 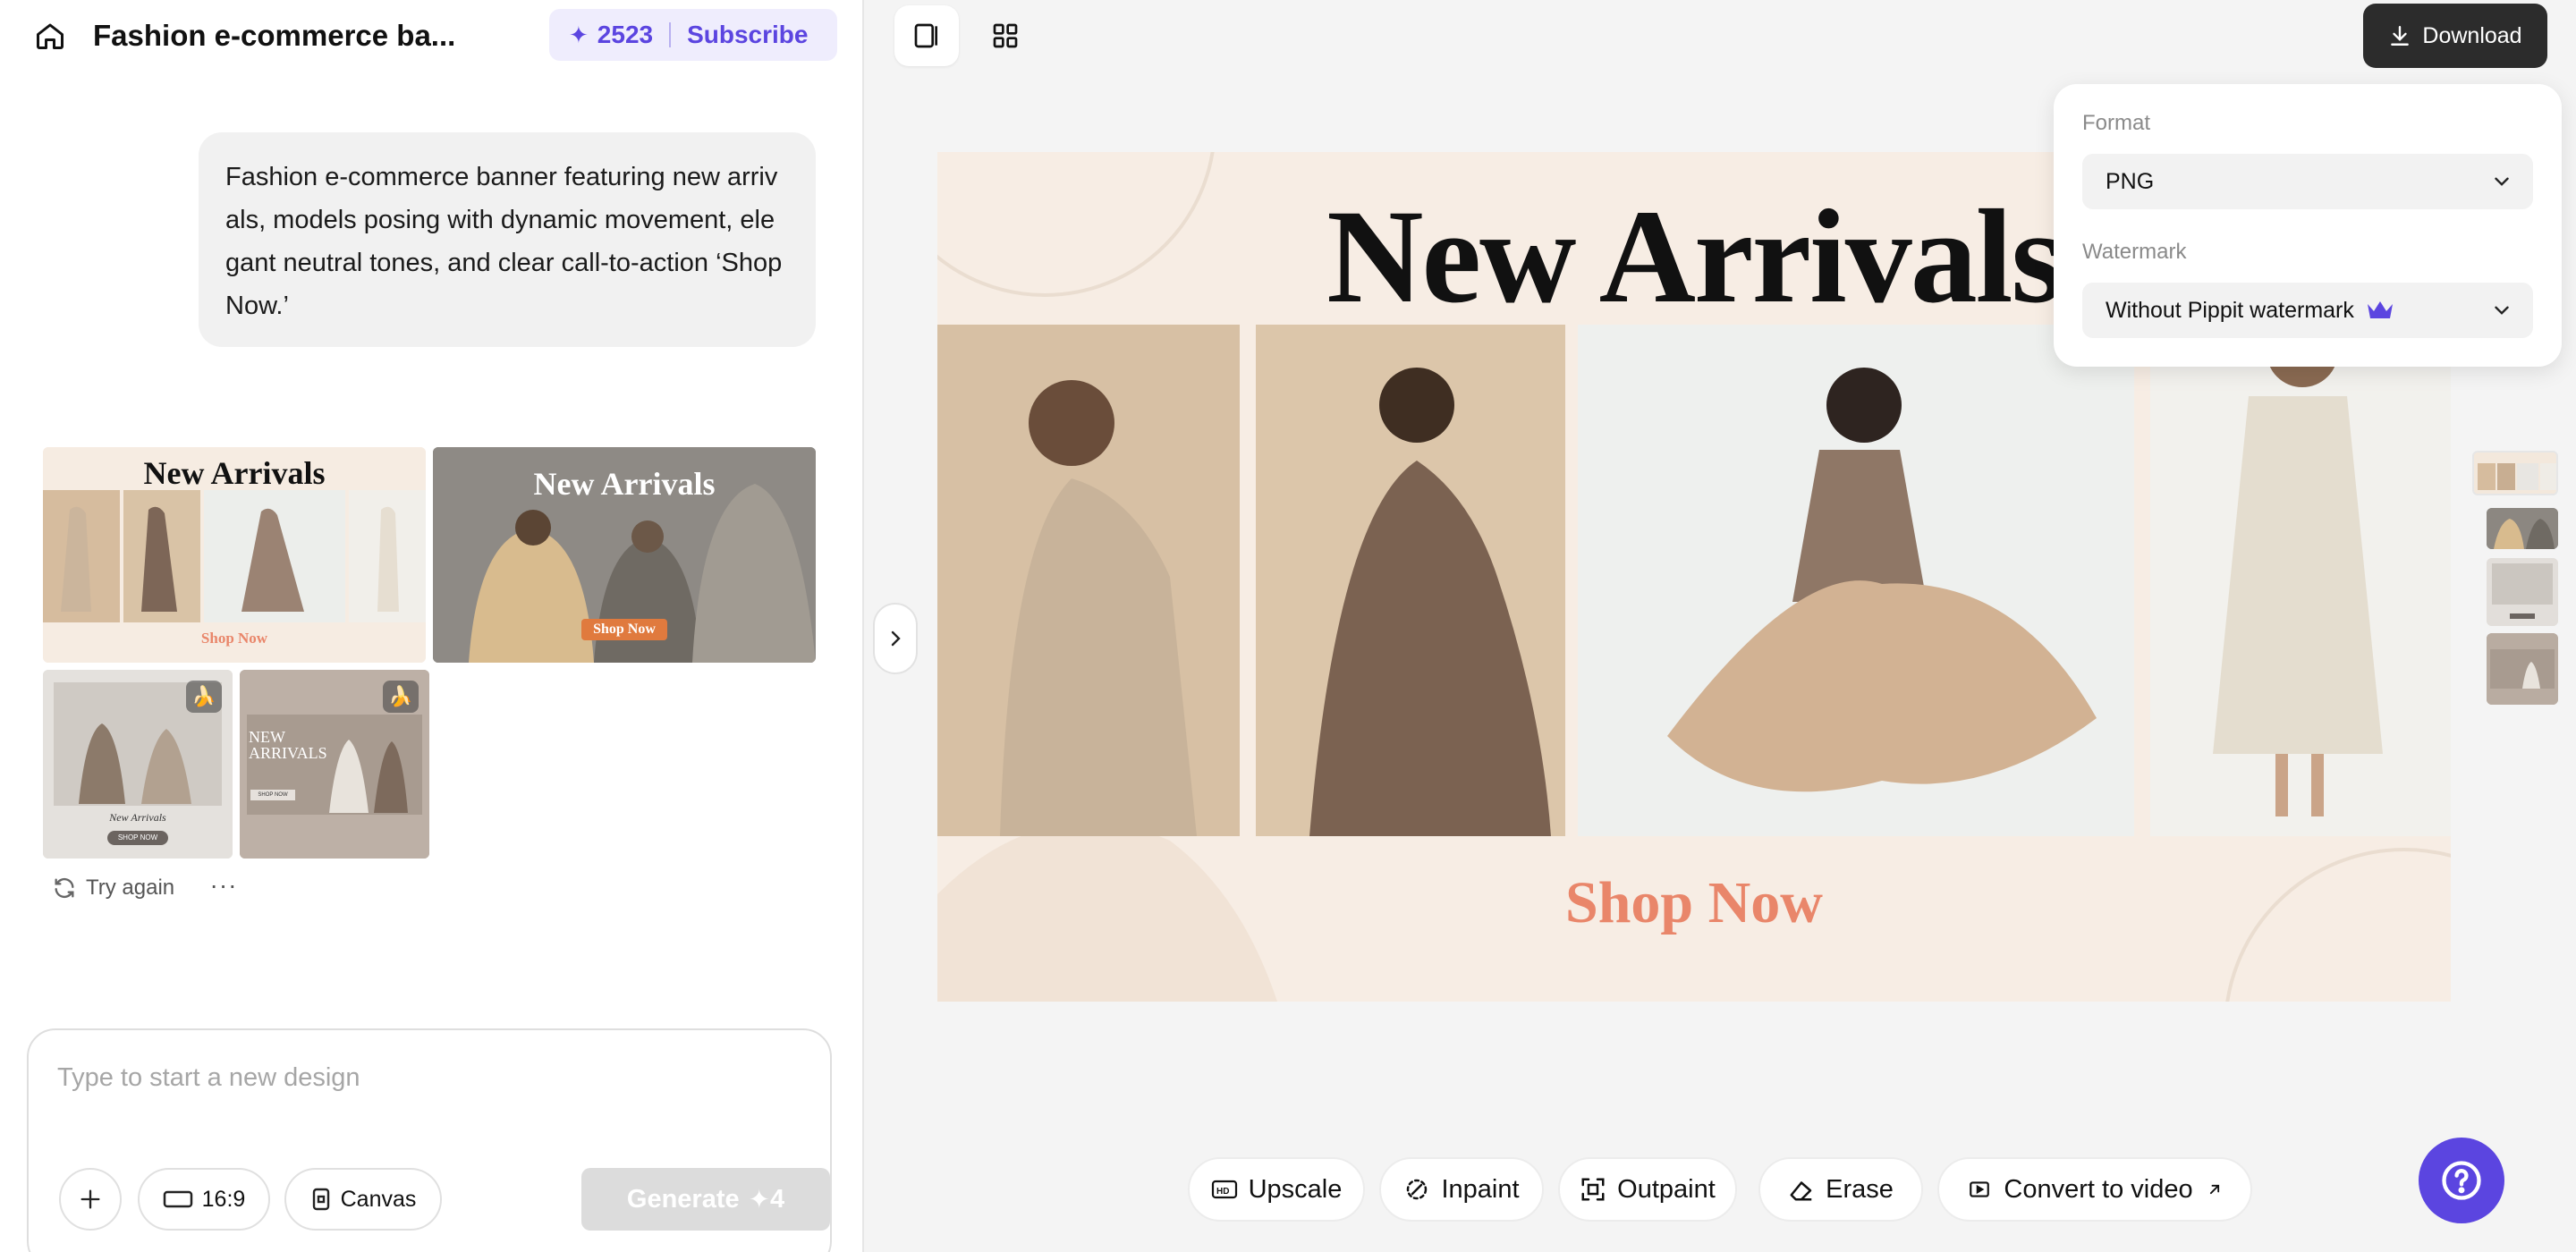 What do you see at coordinates (1694, 902) in the screenshot?
I see `banner-cta: Shop Now` at bounding box center [1694, 902].